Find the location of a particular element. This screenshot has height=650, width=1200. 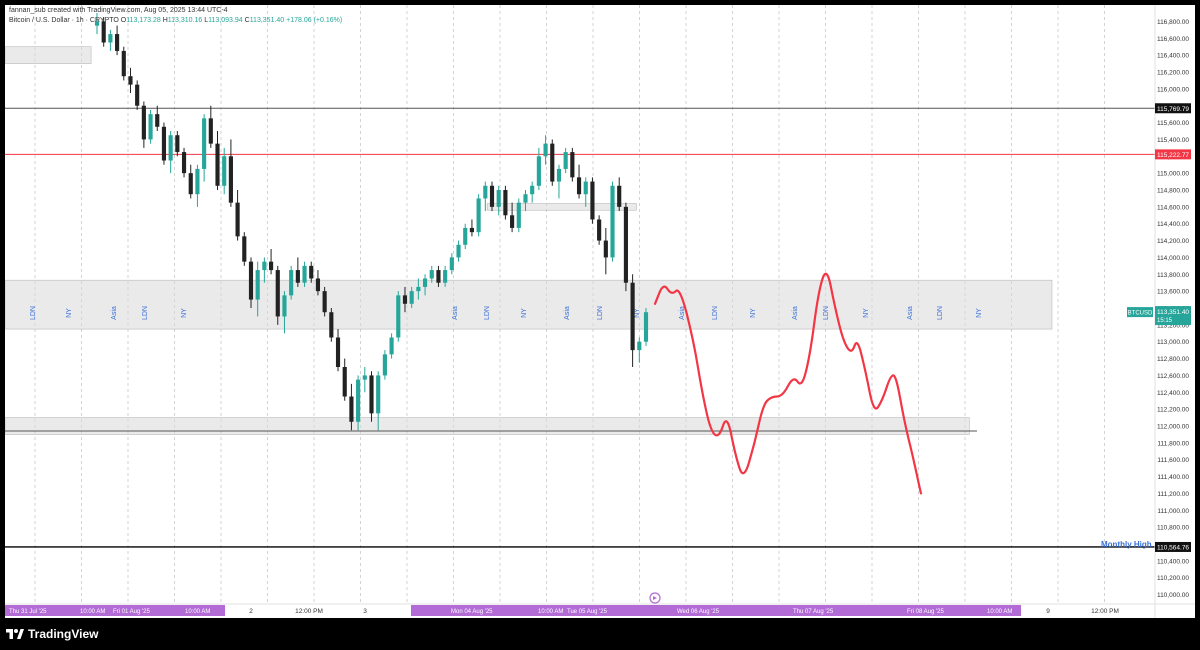

price-tick-label: 110,200.00 is located at coordinates (1173, 578).